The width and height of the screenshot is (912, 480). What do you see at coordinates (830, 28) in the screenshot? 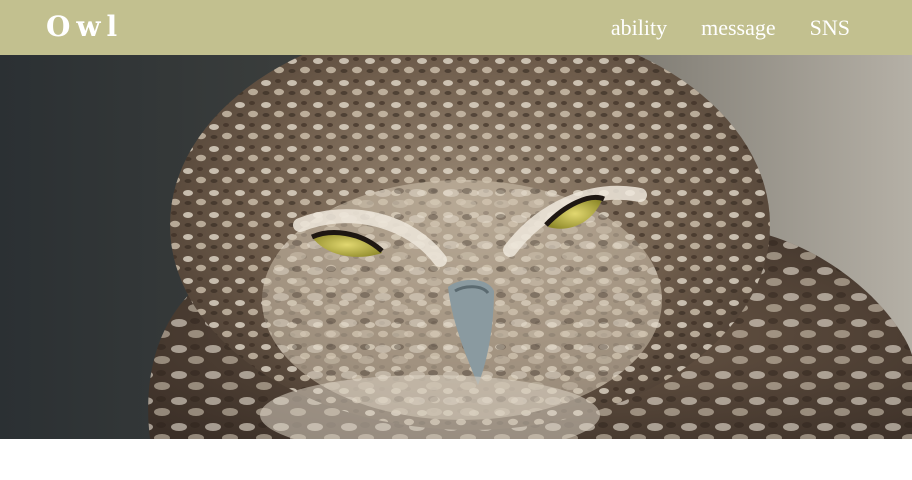
I see `nav-link-sns: SNS` at bounding box center [830, 28].